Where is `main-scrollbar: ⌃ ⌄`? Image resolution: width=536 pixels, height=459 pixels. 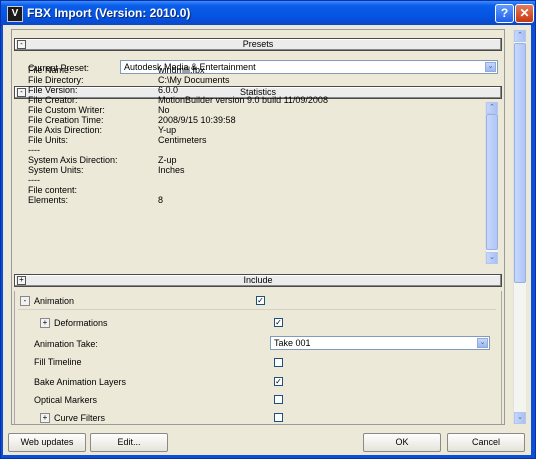 main-scrollbar: ⌃ ⌄ is located at coordinates (519, 227).